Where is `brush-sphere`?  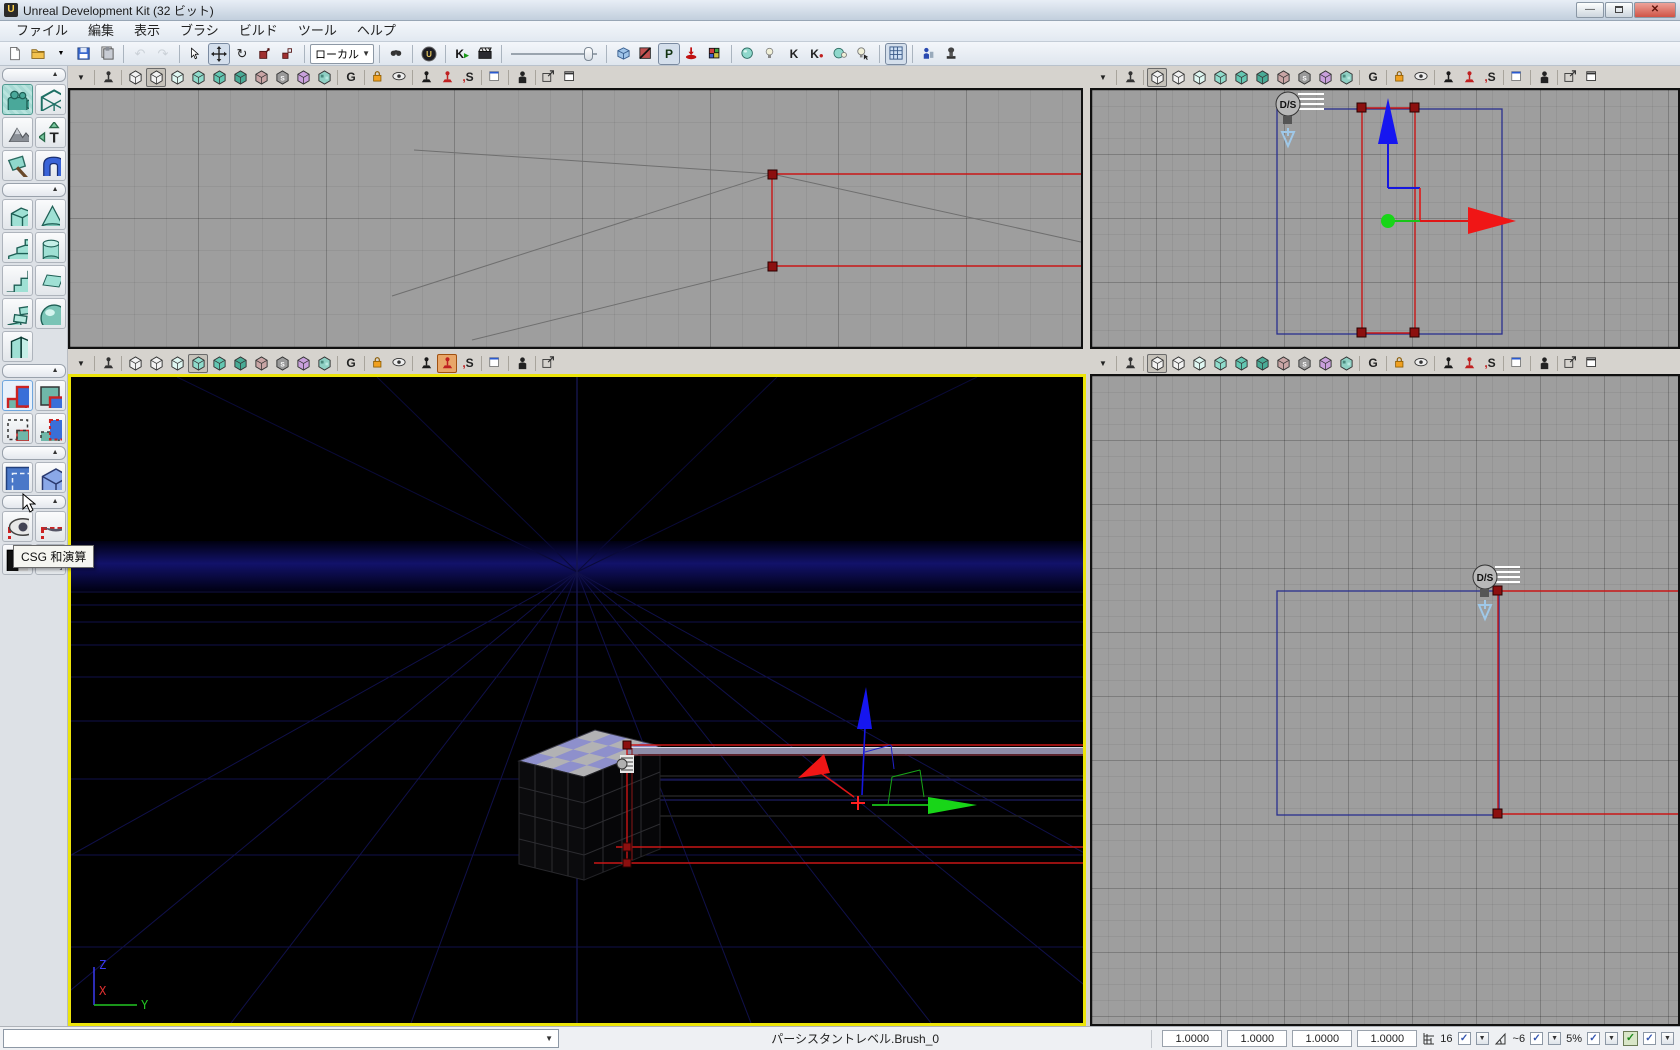
brush-sphere is located at coordinates (50, 313).